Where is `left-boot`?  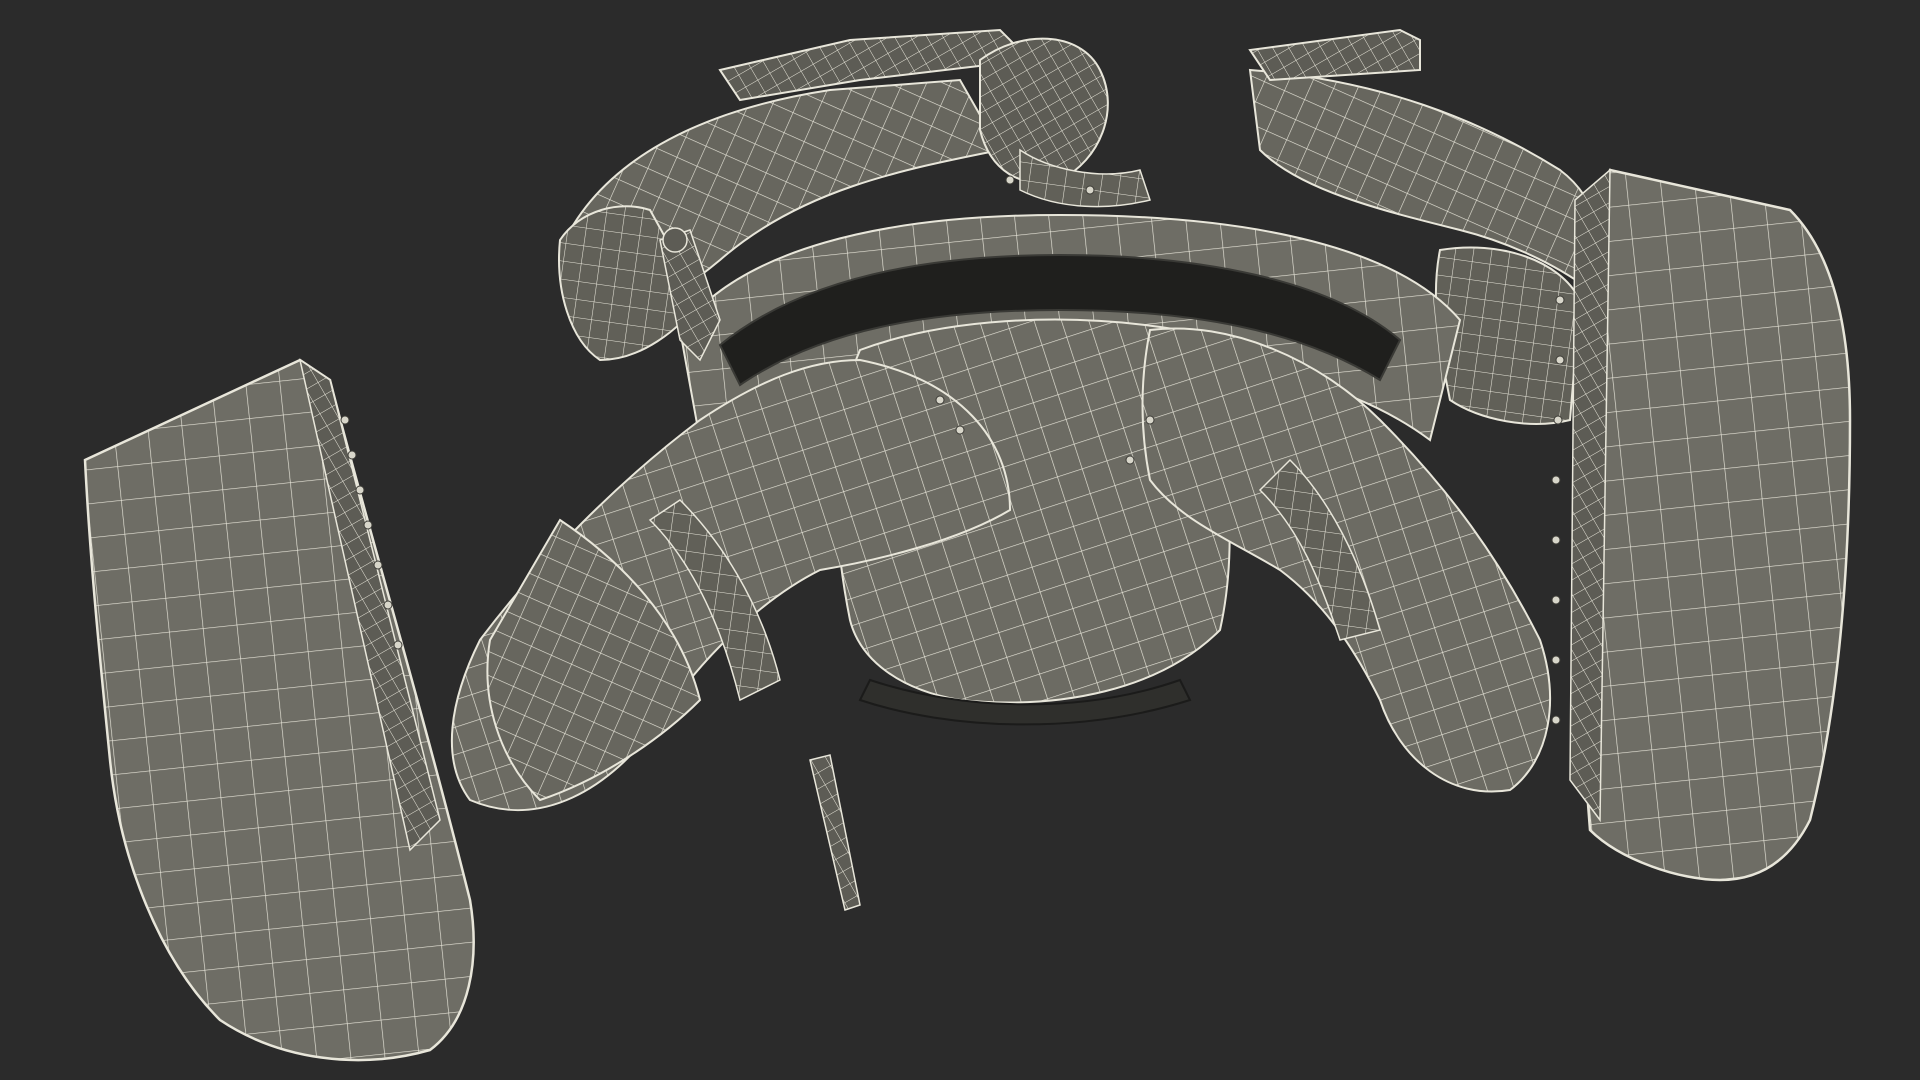 left-boot is located at coordinates (279, 710).